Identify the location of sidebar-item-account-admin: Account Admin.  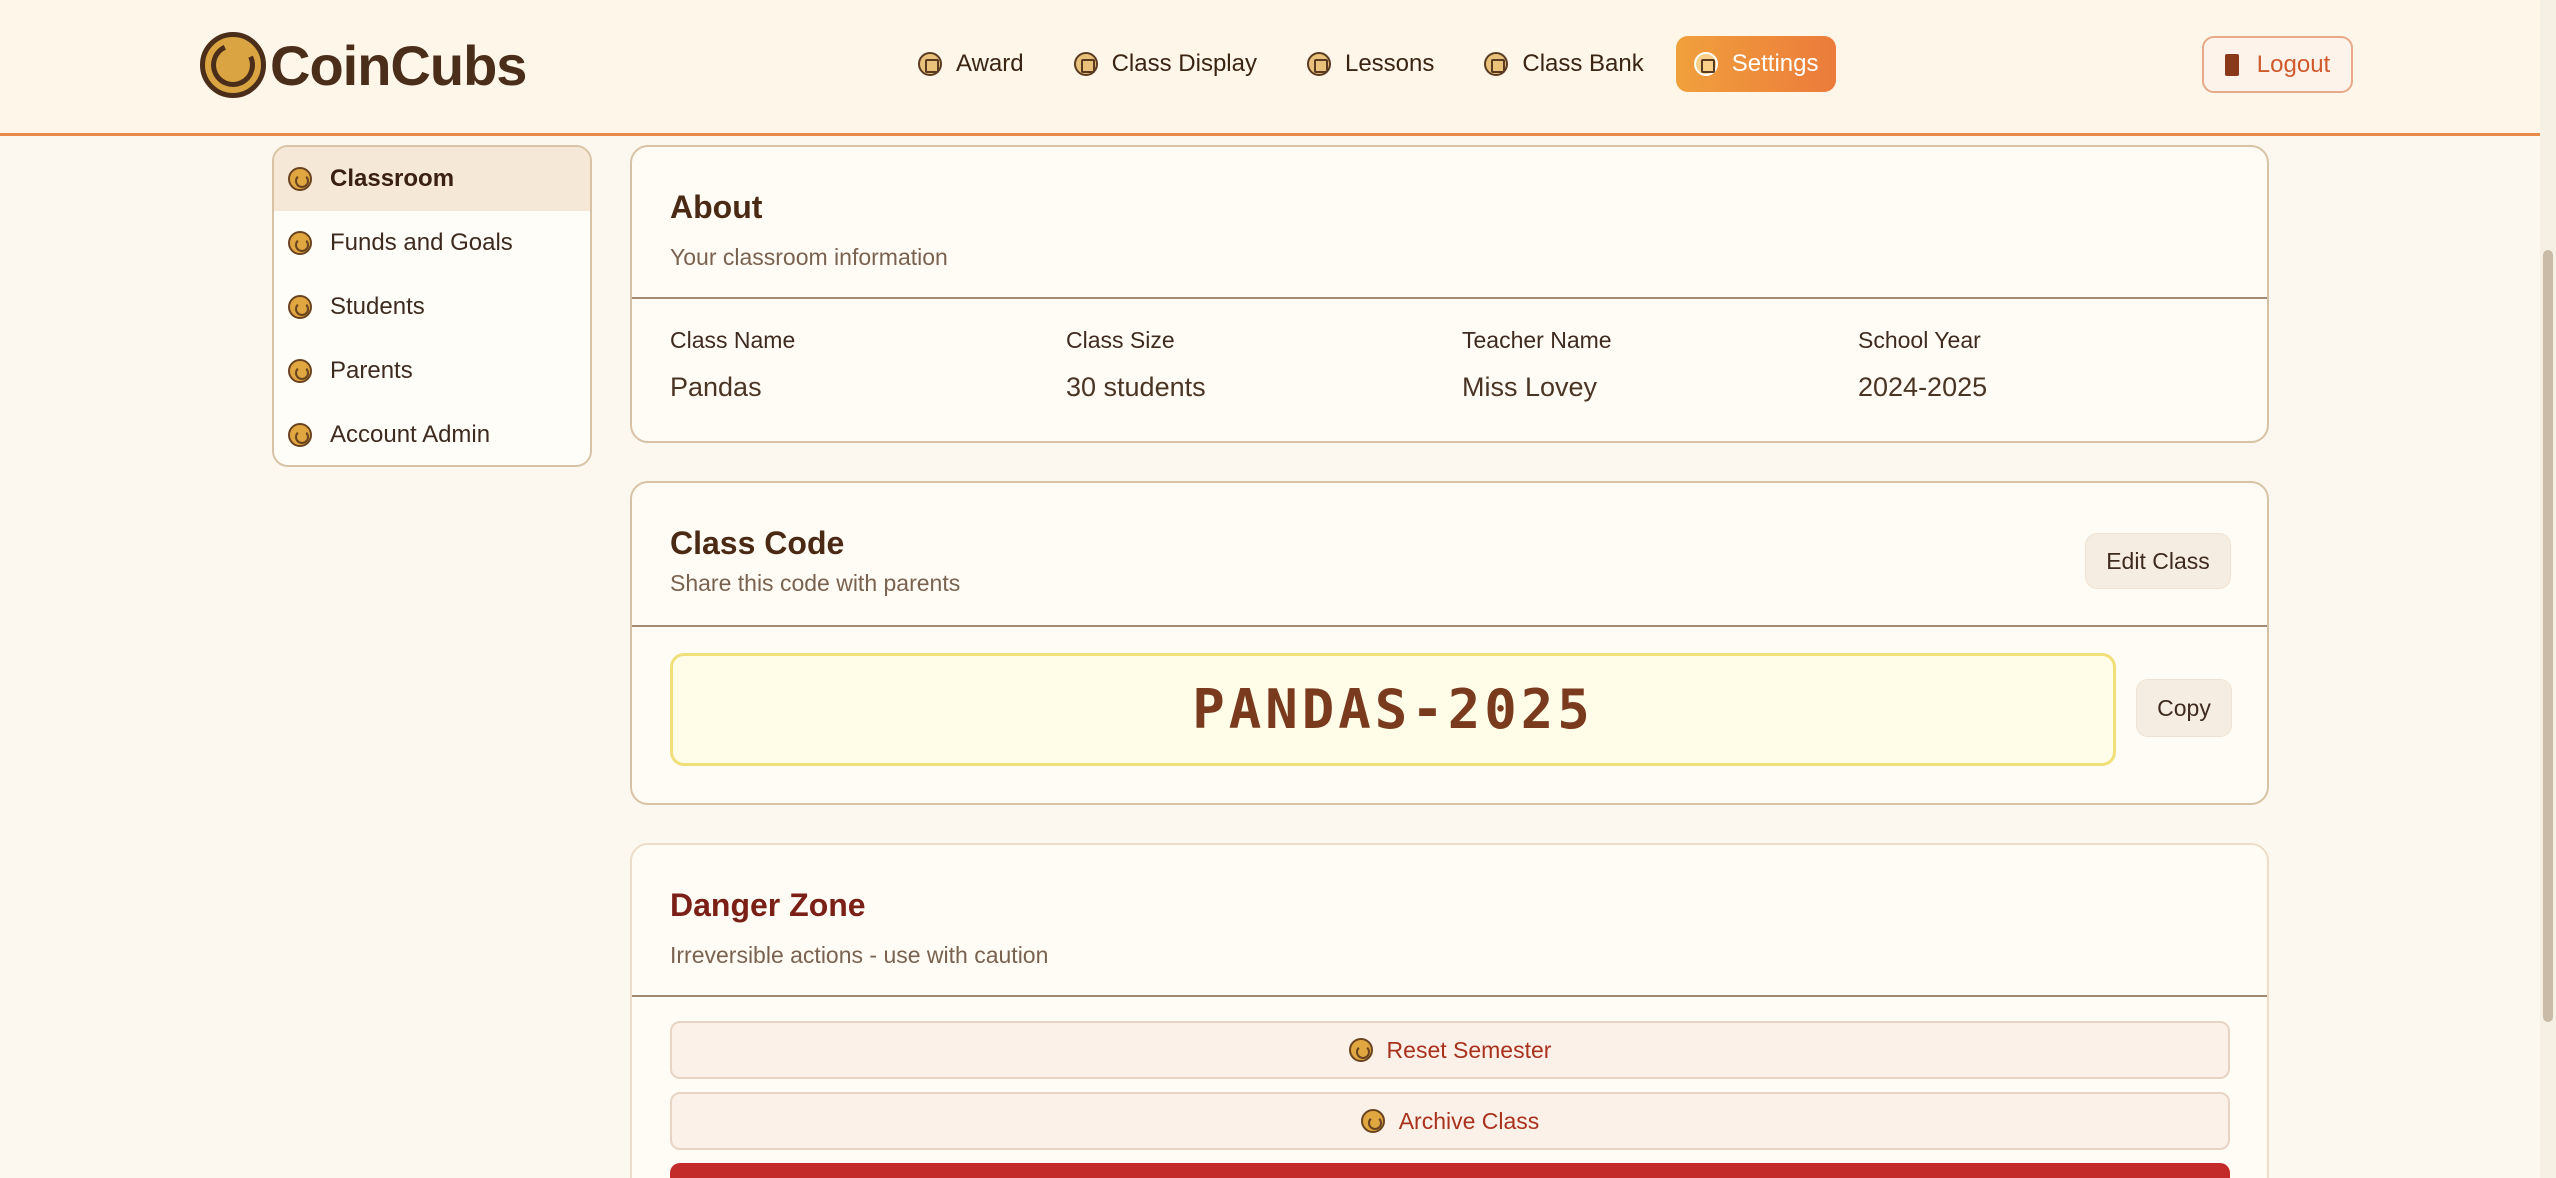
(432, 434).